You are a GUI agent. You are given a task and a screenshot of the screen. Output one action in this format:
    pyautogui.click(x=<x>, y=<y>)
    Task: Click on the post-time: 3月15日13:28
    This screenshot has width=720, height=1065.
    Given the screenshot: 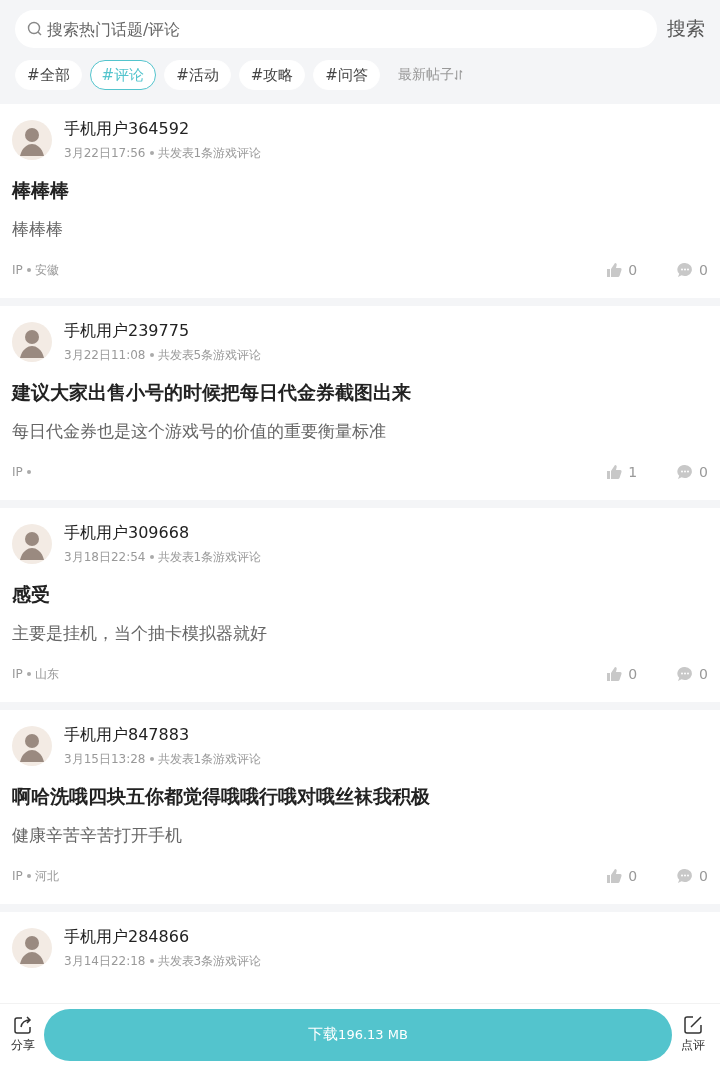 What is the action you would take?
    pyautogui.click(x=105, y=759)
    